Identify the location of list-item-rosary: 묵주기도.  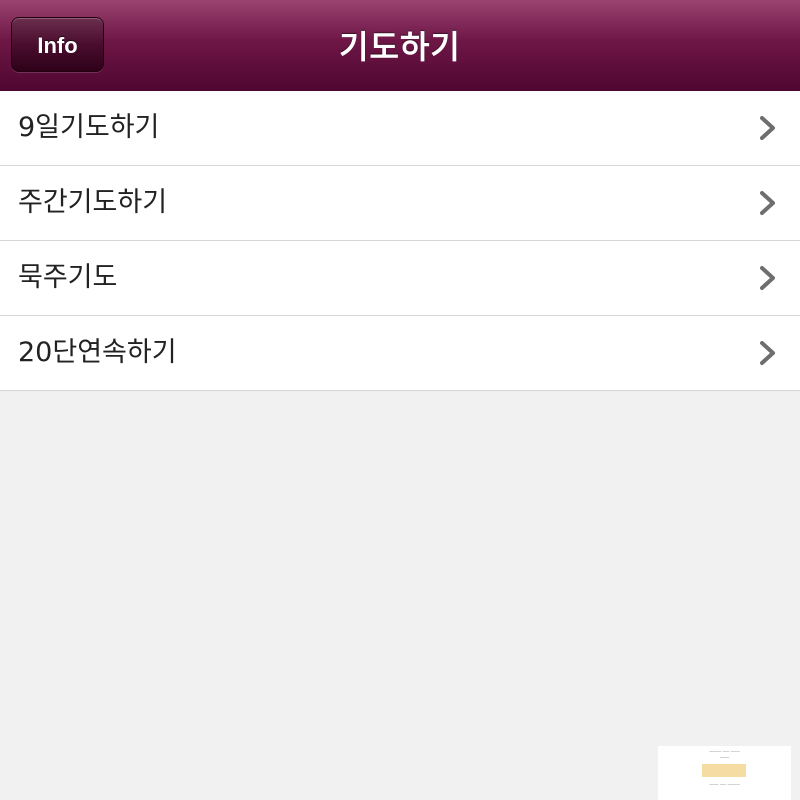
(400, 278).